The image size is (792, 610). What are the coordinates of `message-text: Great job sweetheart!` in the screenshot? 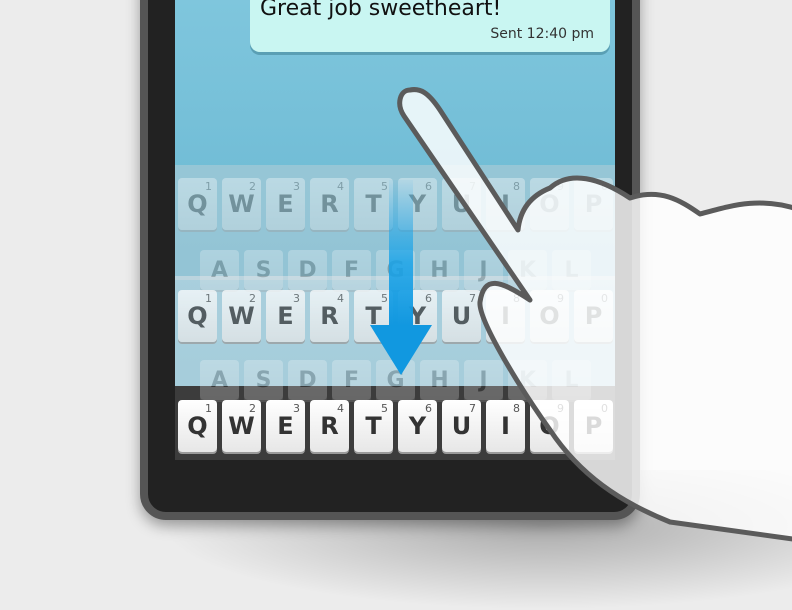 It's located at (381, 10).